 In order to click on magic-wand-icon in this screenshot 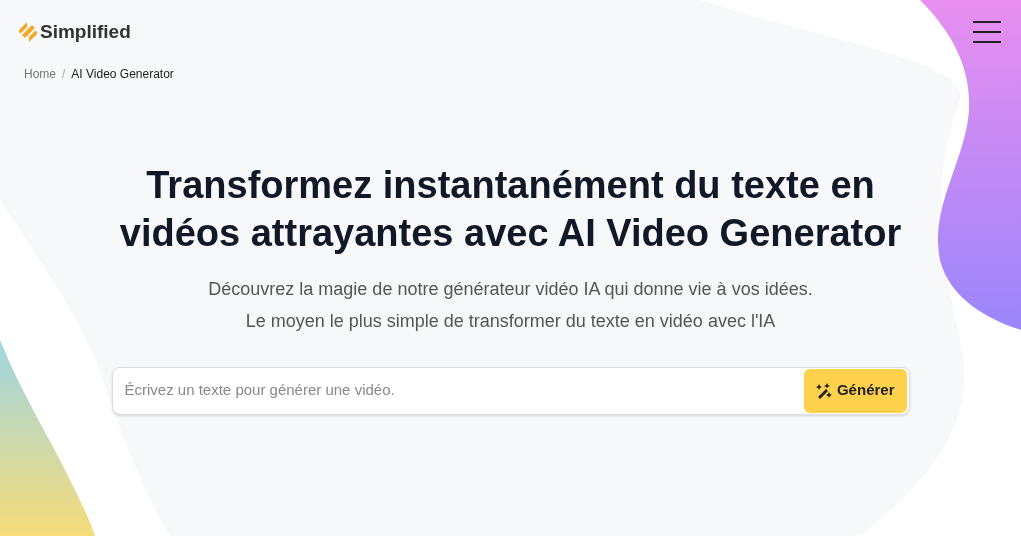, I will do `click(823, 390)`.